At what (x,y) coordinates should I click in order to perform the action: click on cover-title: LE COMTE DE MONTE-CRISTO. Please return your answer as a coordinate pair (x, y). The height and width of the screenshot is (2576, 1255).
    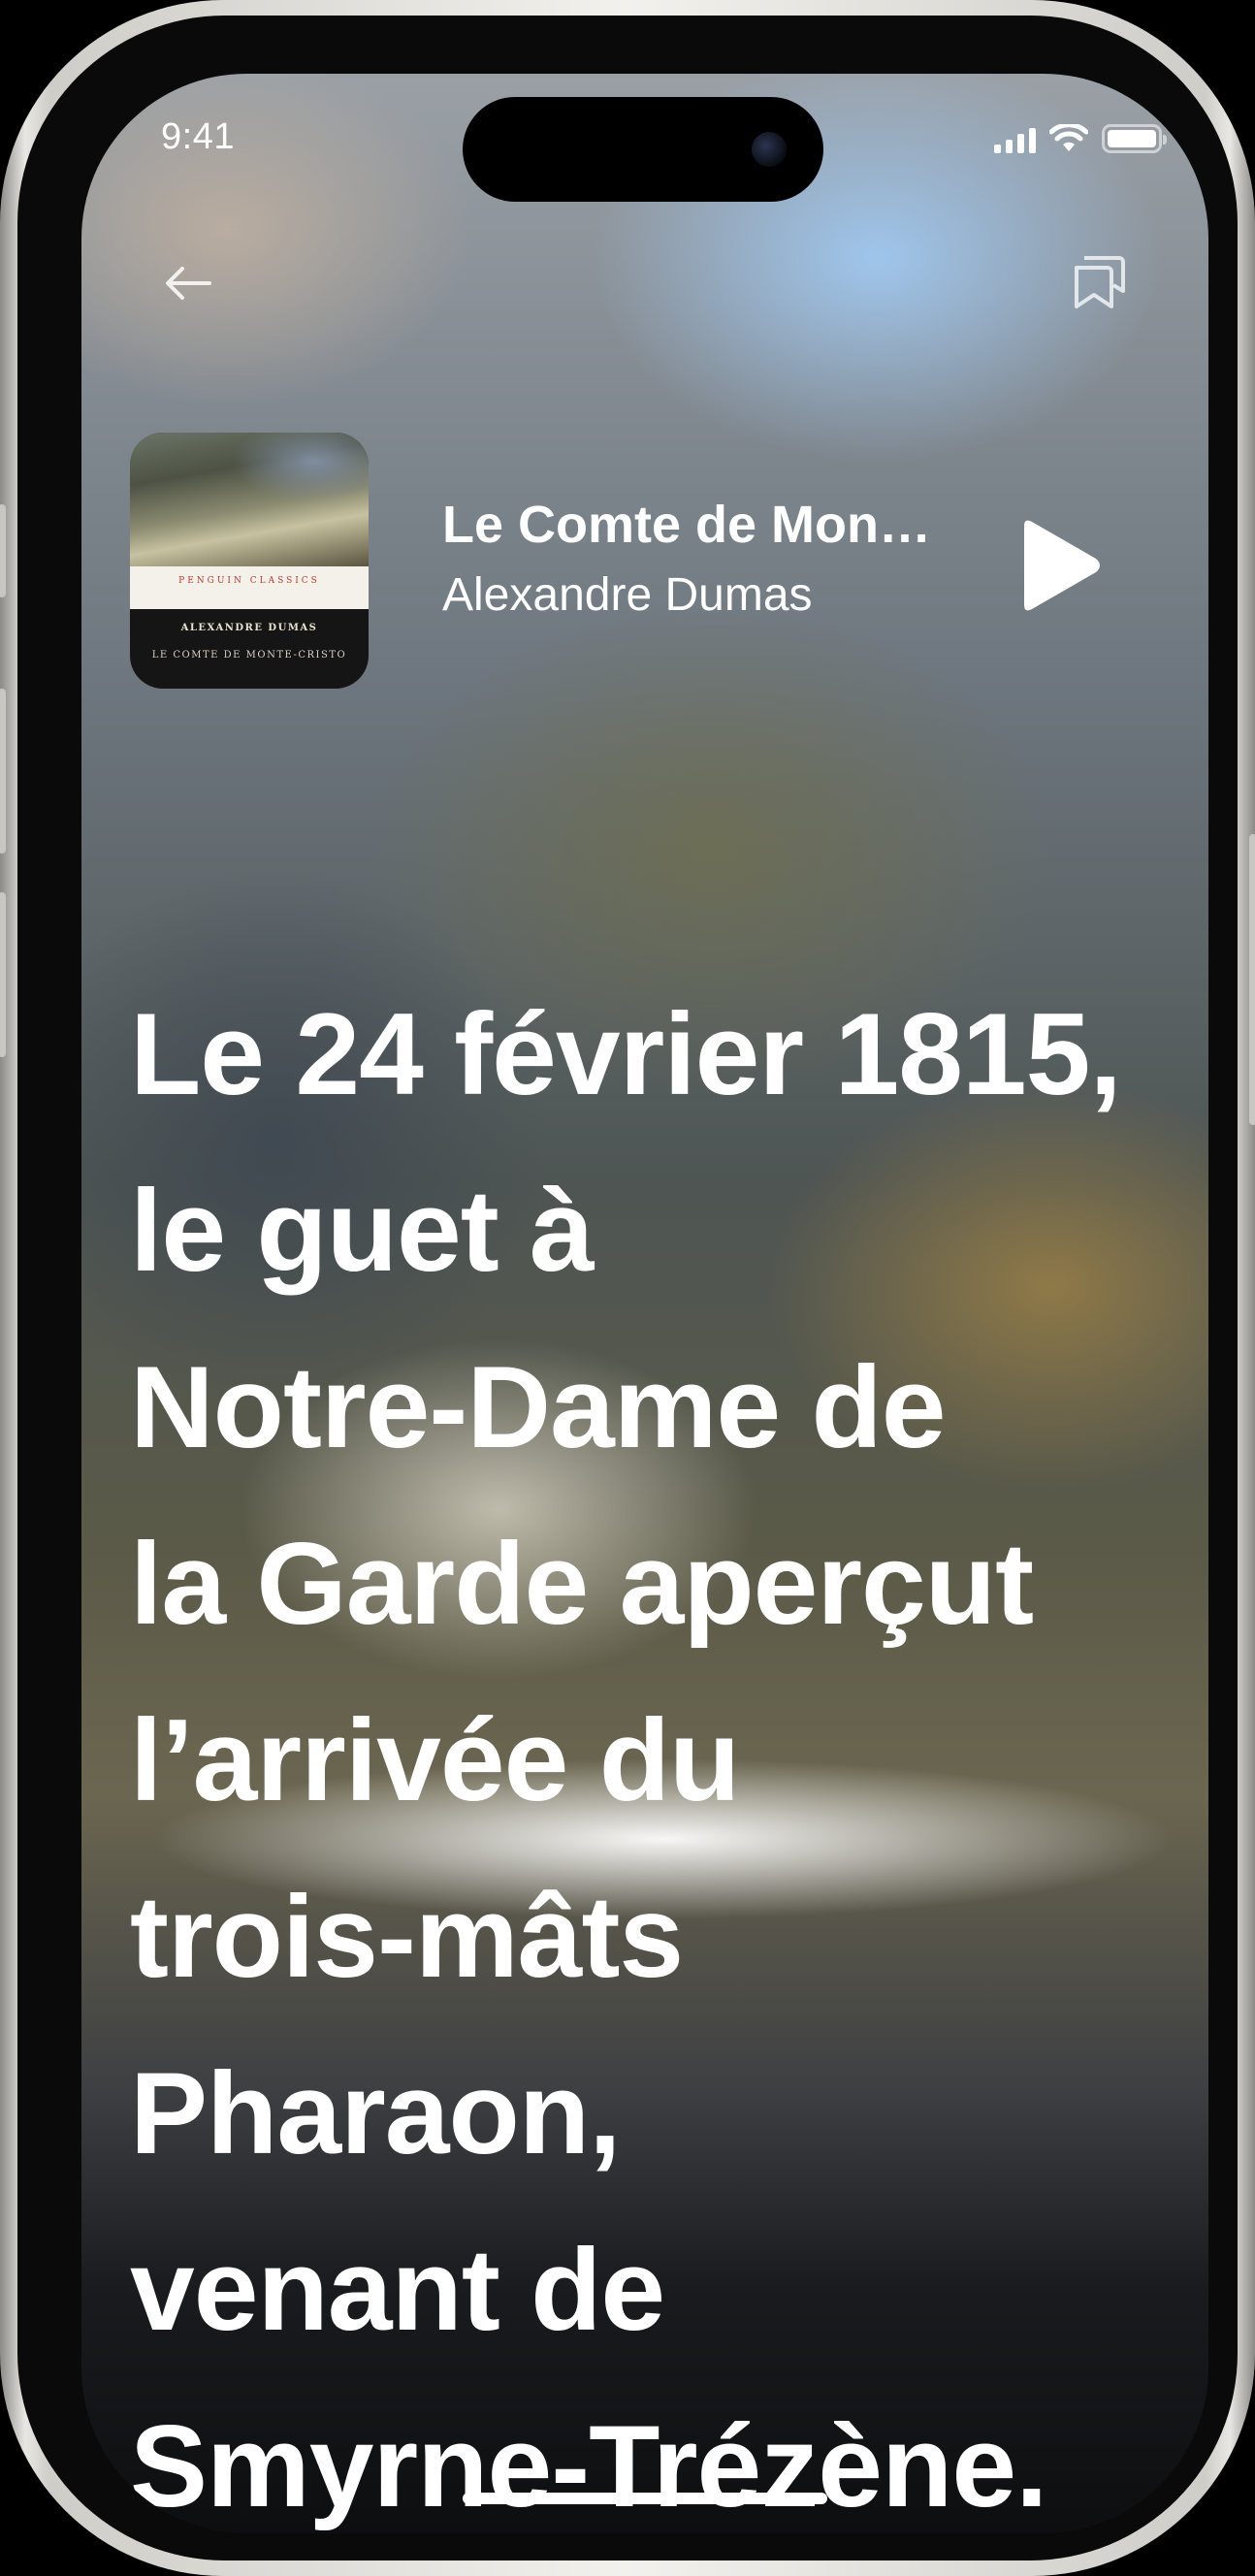
    Looking at the image, I should click on (249, 655).